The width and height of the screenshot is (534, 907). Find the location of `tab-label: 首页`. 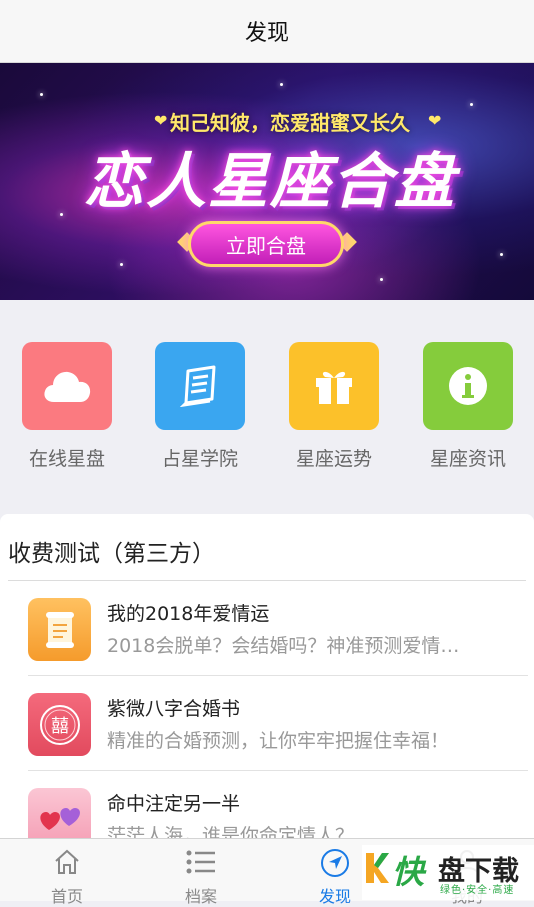

tab-label: 首页 is located at coordinates (66, 896).